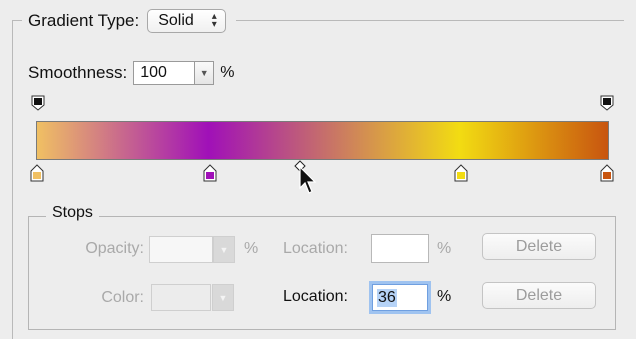 This screenshot has width=636, height=339. What do you see at coordinates (607, 103) in the screenshot?
I see `opacity-stop-right` at bounding box center [607, 103].